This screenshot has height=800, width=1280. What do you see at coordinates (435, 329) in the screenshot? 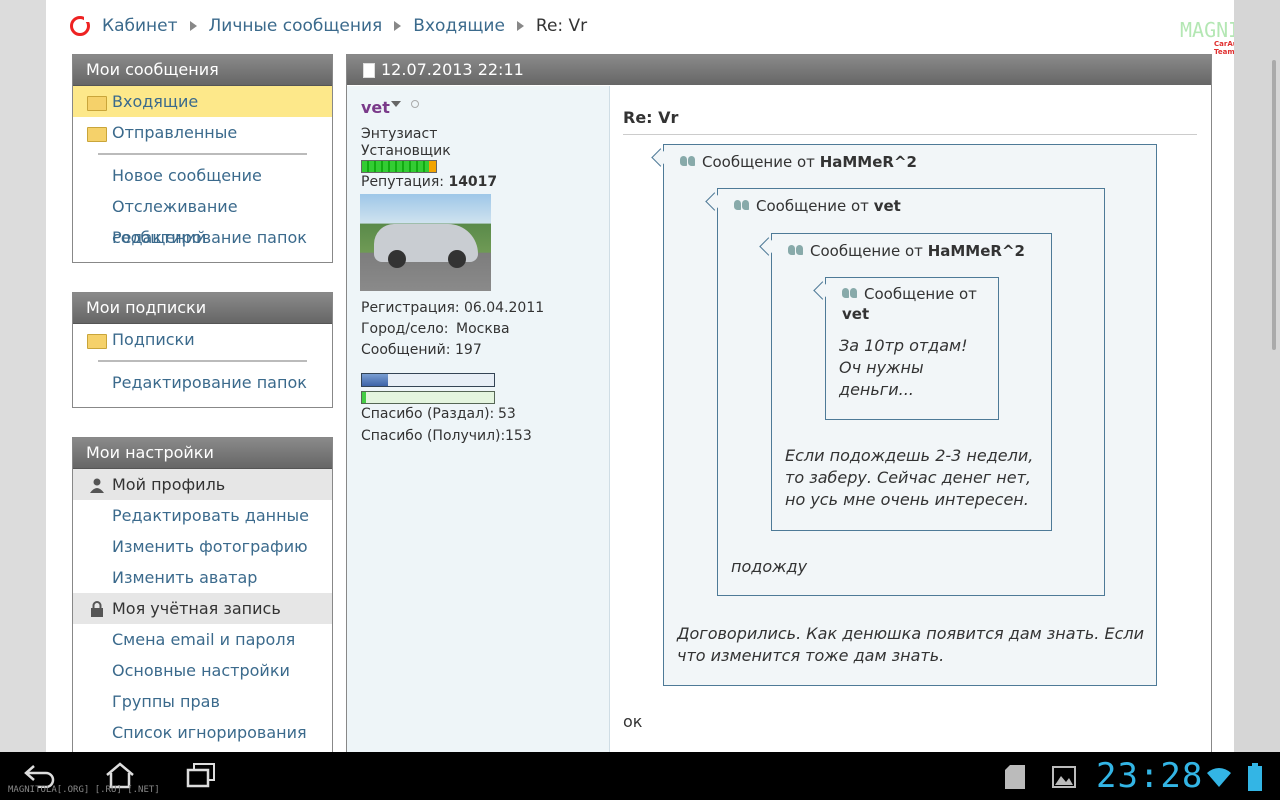
I see `city-info: Город/село: Москва` at bounding box center [435, 329].